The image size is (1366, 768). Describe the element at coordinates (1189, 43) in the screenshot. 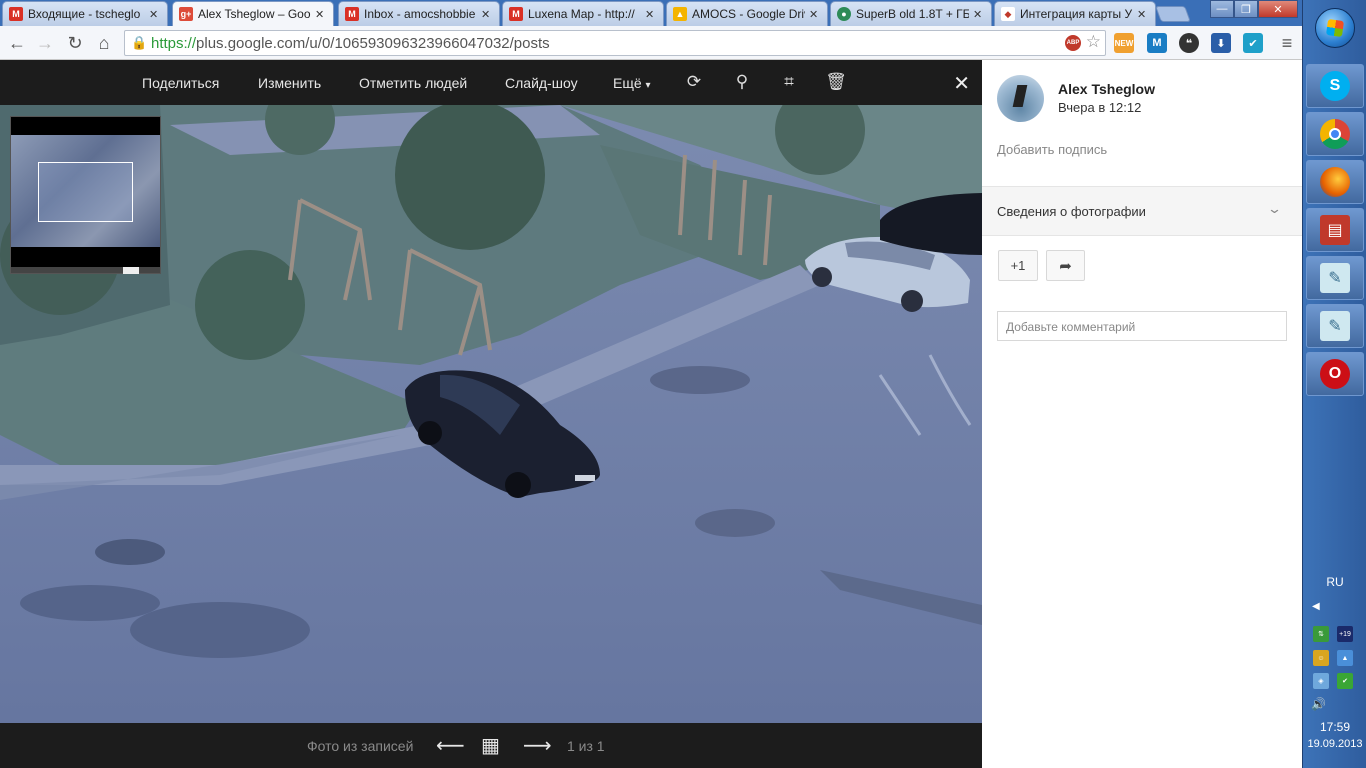

I see `speech-bubble-extension-icon: ❝` at that location.